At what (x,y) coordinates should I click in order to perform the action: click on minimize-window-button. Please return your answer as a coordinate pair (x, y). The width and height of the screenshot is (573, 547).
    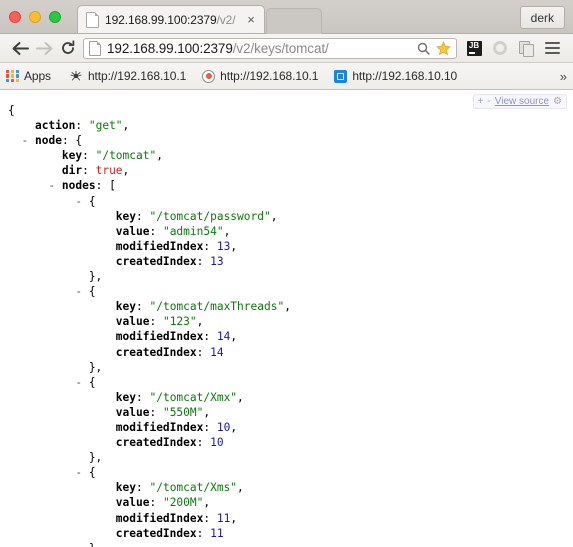
    Looking at the image, I should click on (35, 17).